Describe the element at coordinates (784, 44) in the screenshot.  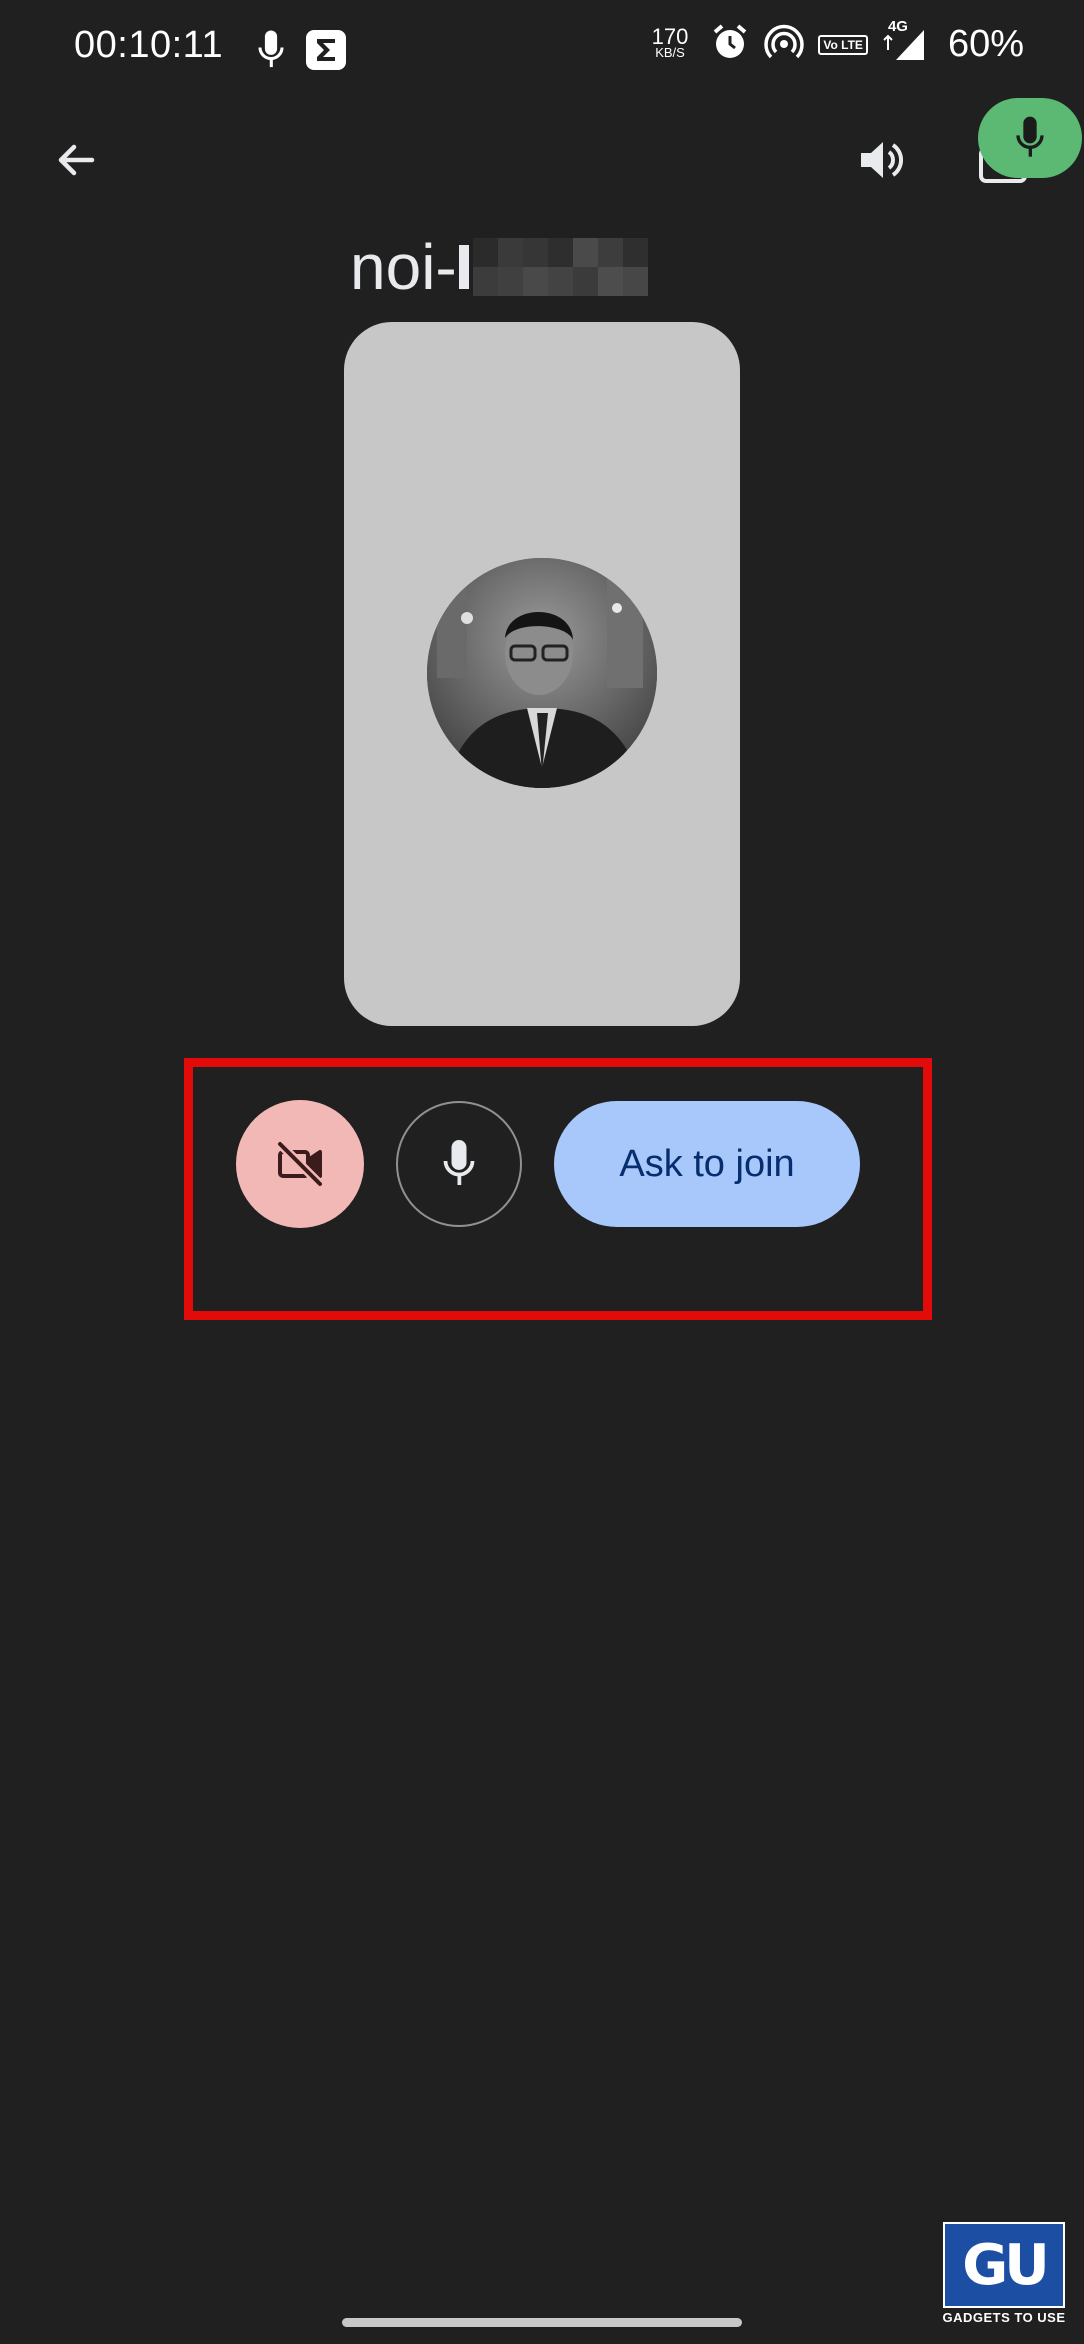
I see `hotspot-icon` at that location.